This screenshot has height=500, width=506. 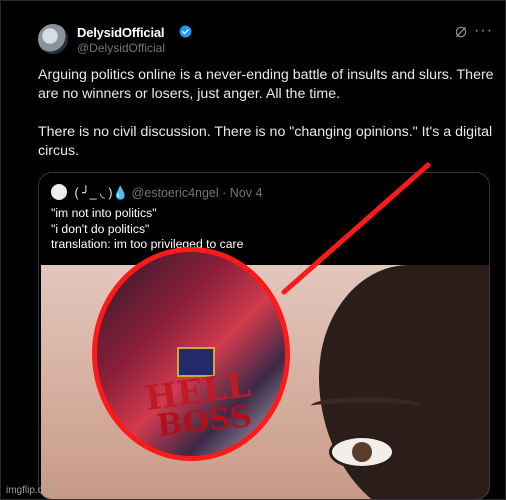 I want to click on annotation-arrow-line, so click(x=356, y=228).